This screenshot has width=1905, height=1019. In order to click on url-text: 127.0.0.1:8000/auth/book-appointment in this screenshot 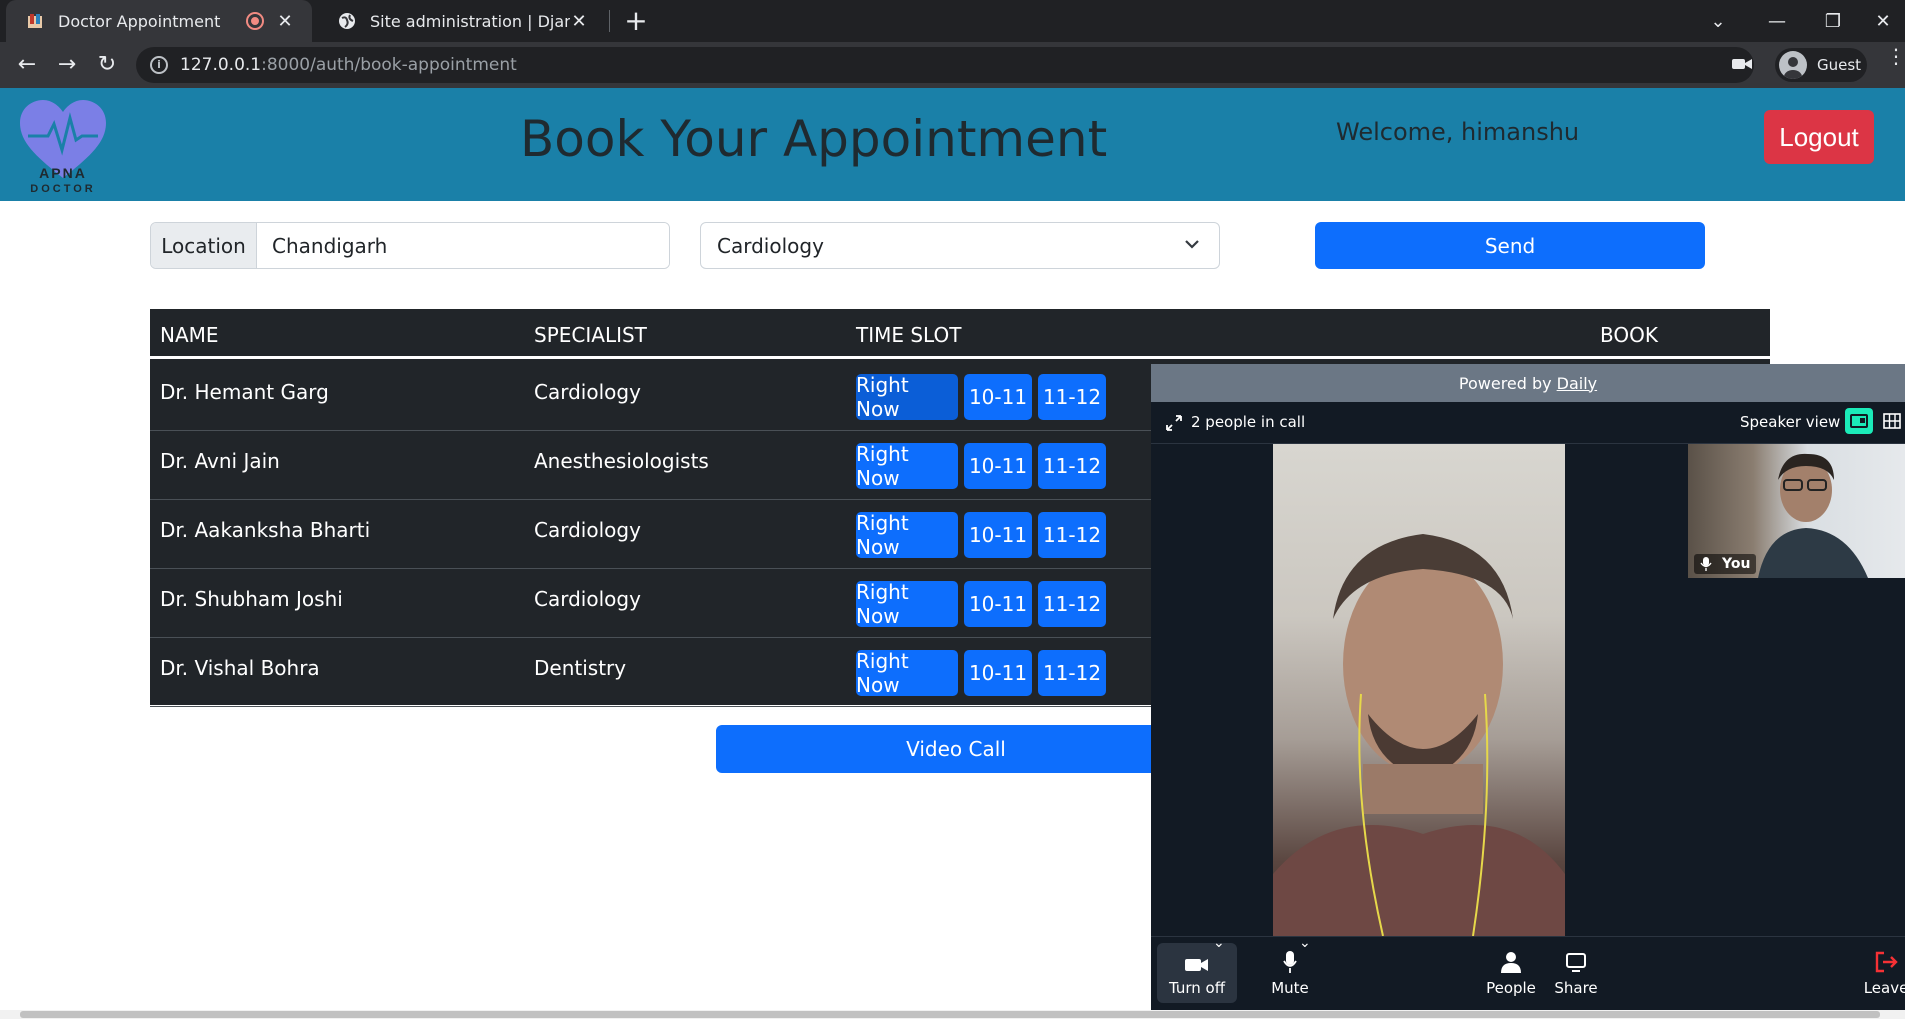, I will do `click(348, 65)`.